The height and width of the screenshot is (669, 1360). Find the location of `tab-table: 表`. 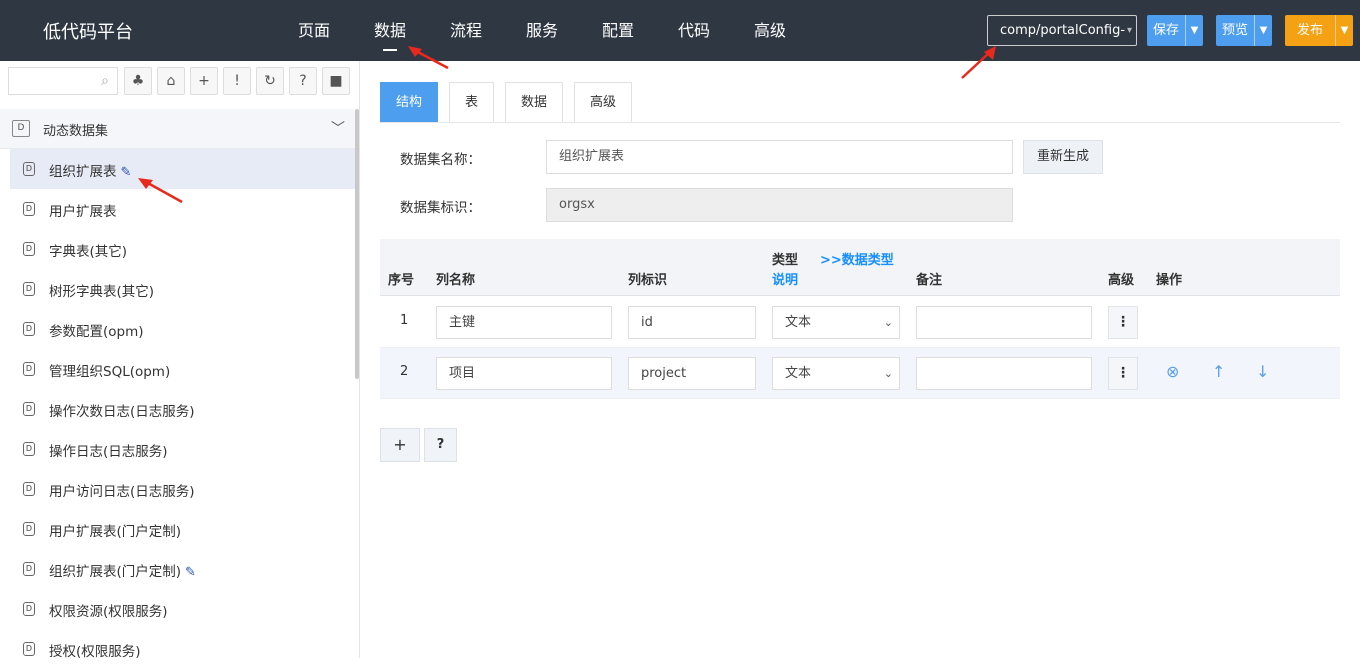

tab-table: 表 is located at coordinates (472, 102).